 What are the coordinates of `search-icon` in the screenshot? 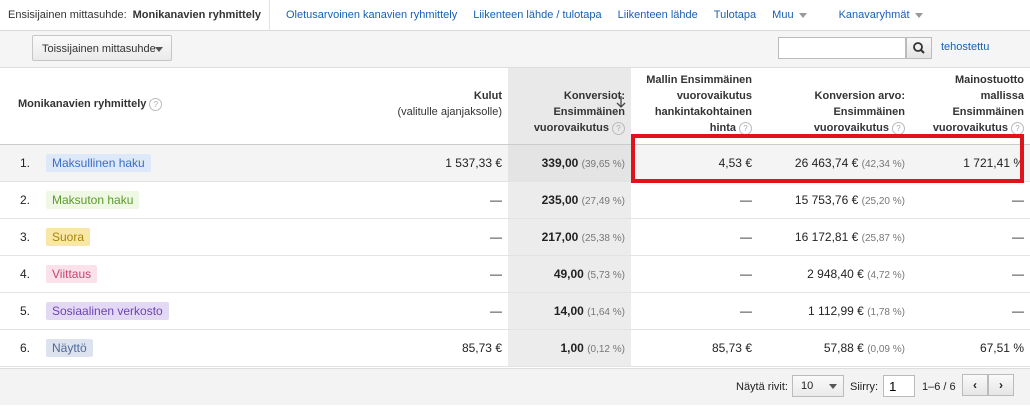 It's located at (919, 48).